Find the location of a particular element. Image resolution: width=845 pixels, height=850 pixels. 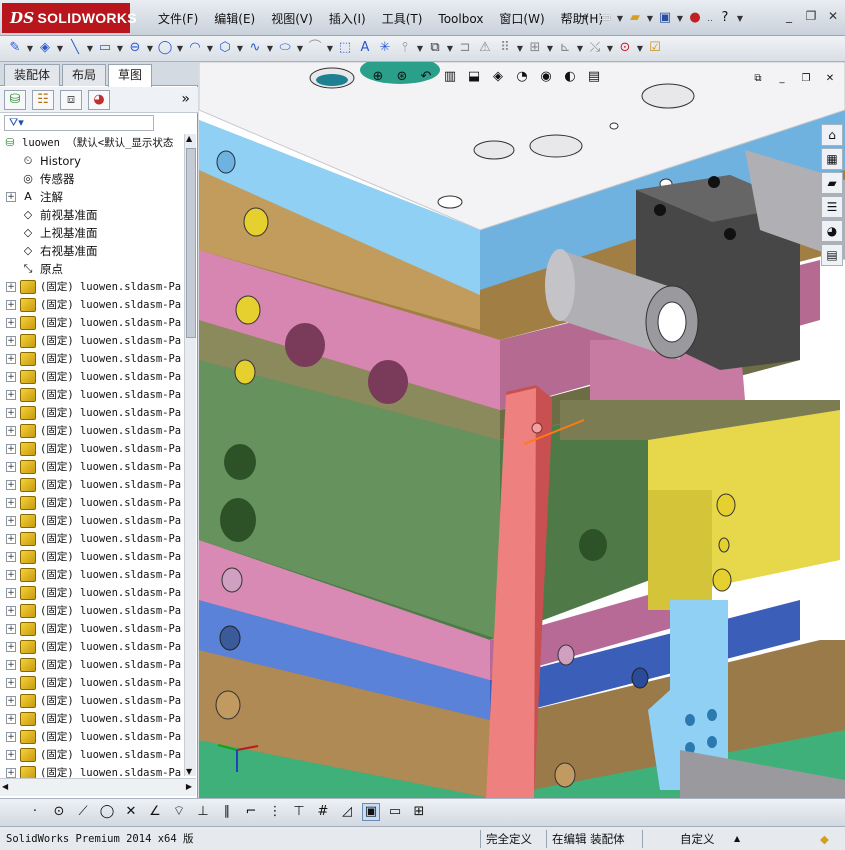

plane-icon: ⬚ is located at coordinates (345, 48).